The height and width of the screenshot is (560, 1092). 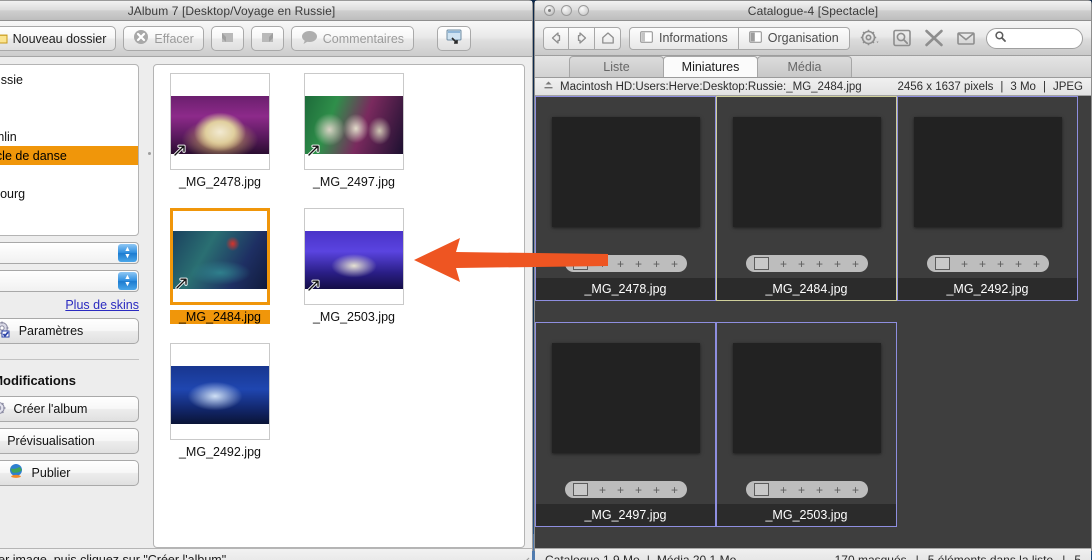 I want to click on comments-button: Commentaires, so click(x=352, y=38).